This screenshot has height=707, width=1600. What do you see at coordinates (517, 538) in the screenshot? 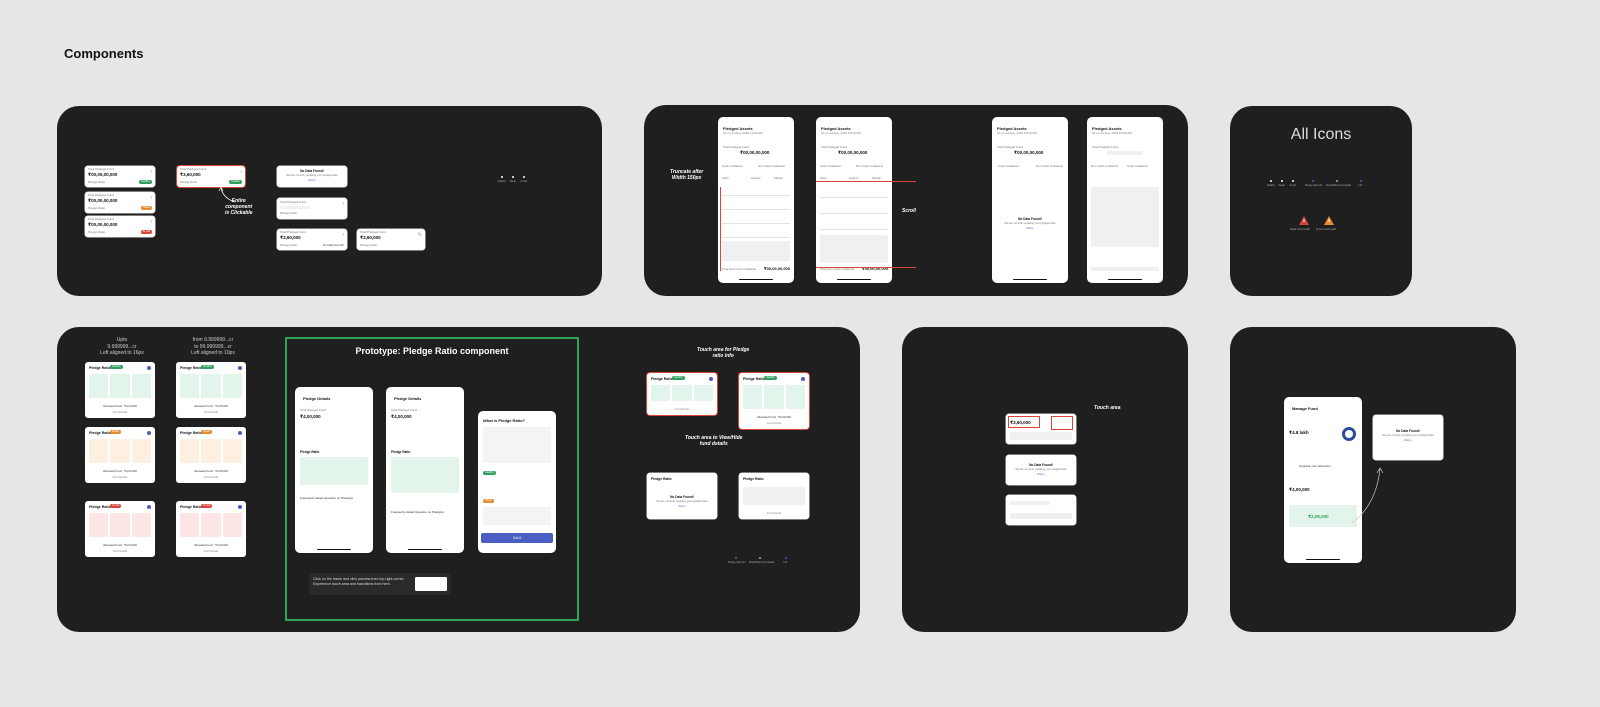
I see `got-it-button: Got It` at bounding box center [517, 538].